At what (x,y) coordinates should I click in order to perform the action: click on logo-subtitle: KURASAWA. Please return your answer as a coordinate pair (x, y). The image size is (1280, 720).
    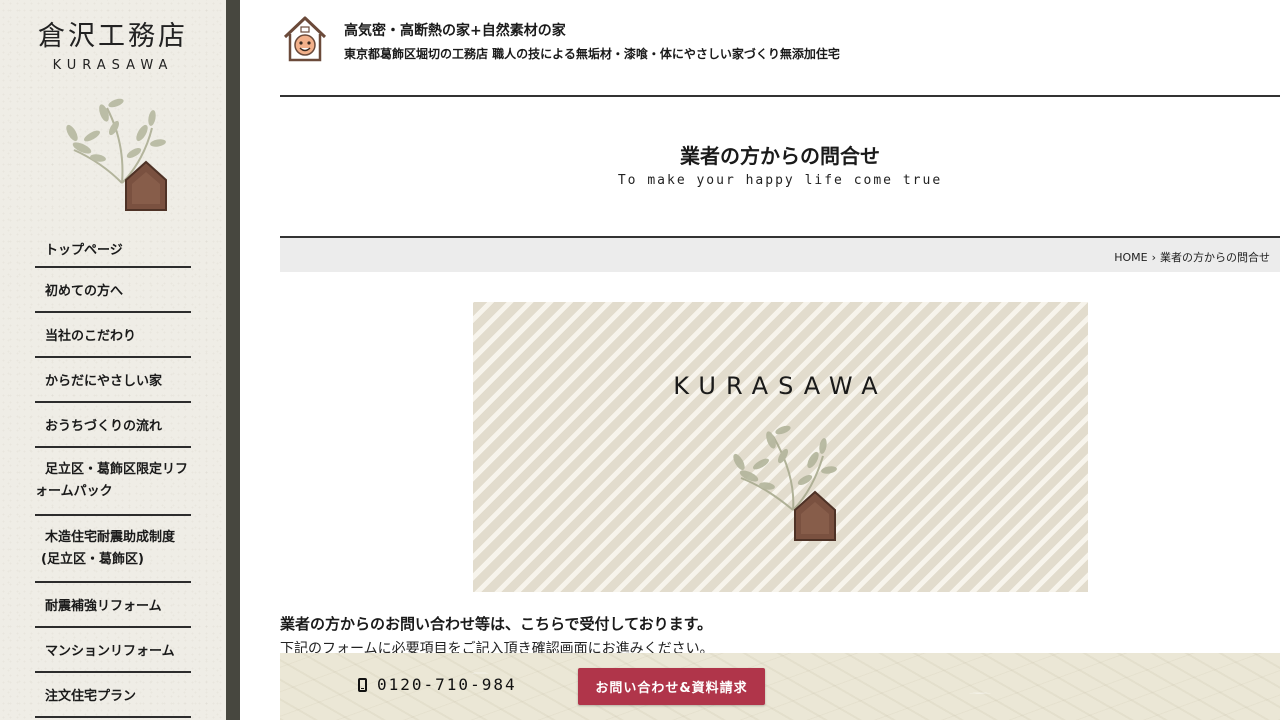
    Looking at the image, I should click on (113, 65).